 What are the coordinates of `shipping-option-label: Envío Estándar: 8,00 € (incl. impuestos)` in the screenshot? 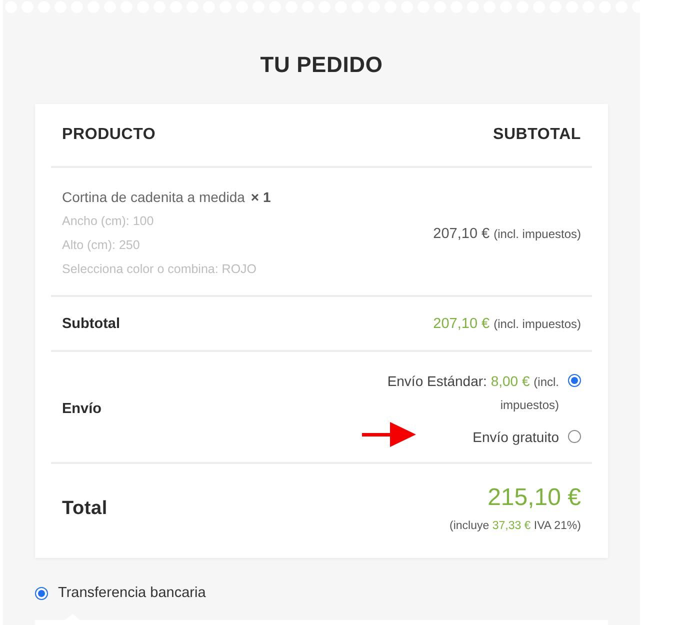 It's located at (470, 393).